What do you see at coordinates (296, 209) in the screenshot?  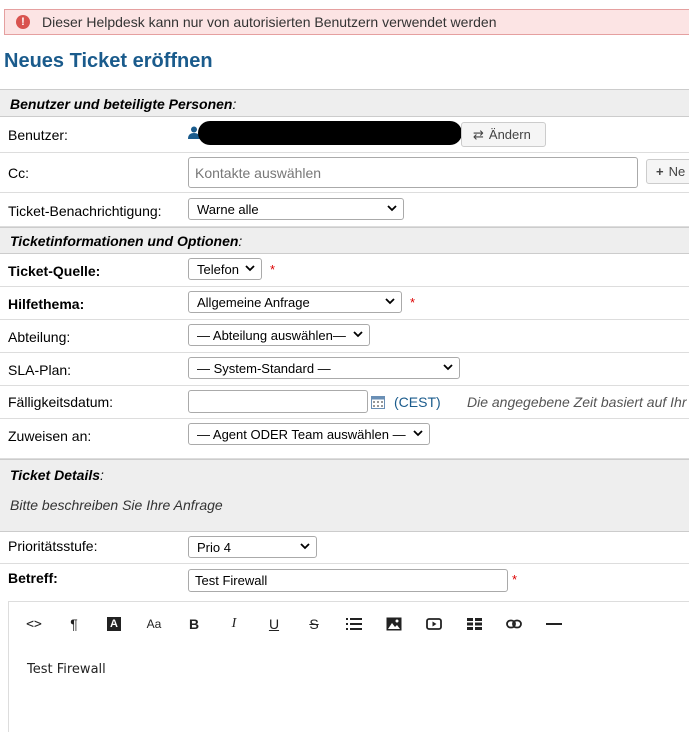 I see `notify-select: Warne alle` at bounding box center [296, 209].